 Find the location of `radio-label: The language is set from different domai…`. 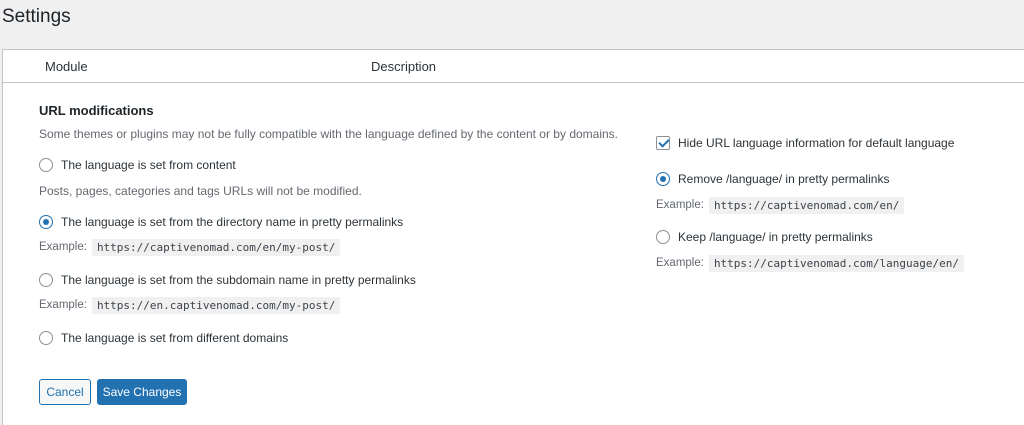

radio-label: The language is set from different domai… is located at coordinates (175, 338).